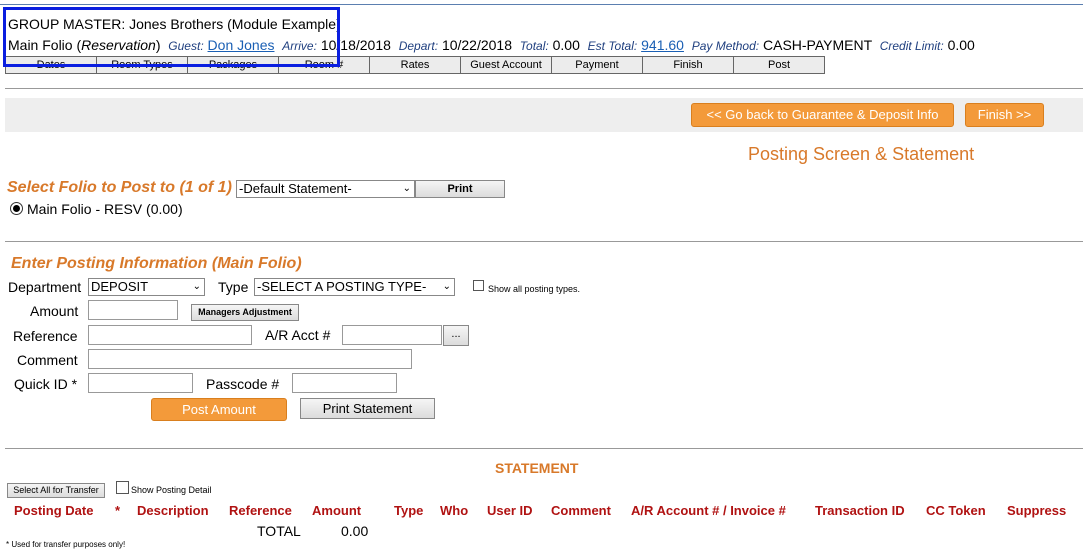 This screenshot has width=1083, height=553. I want to click on statement-select: -Default Statement- ⌄, so click(325, 189).